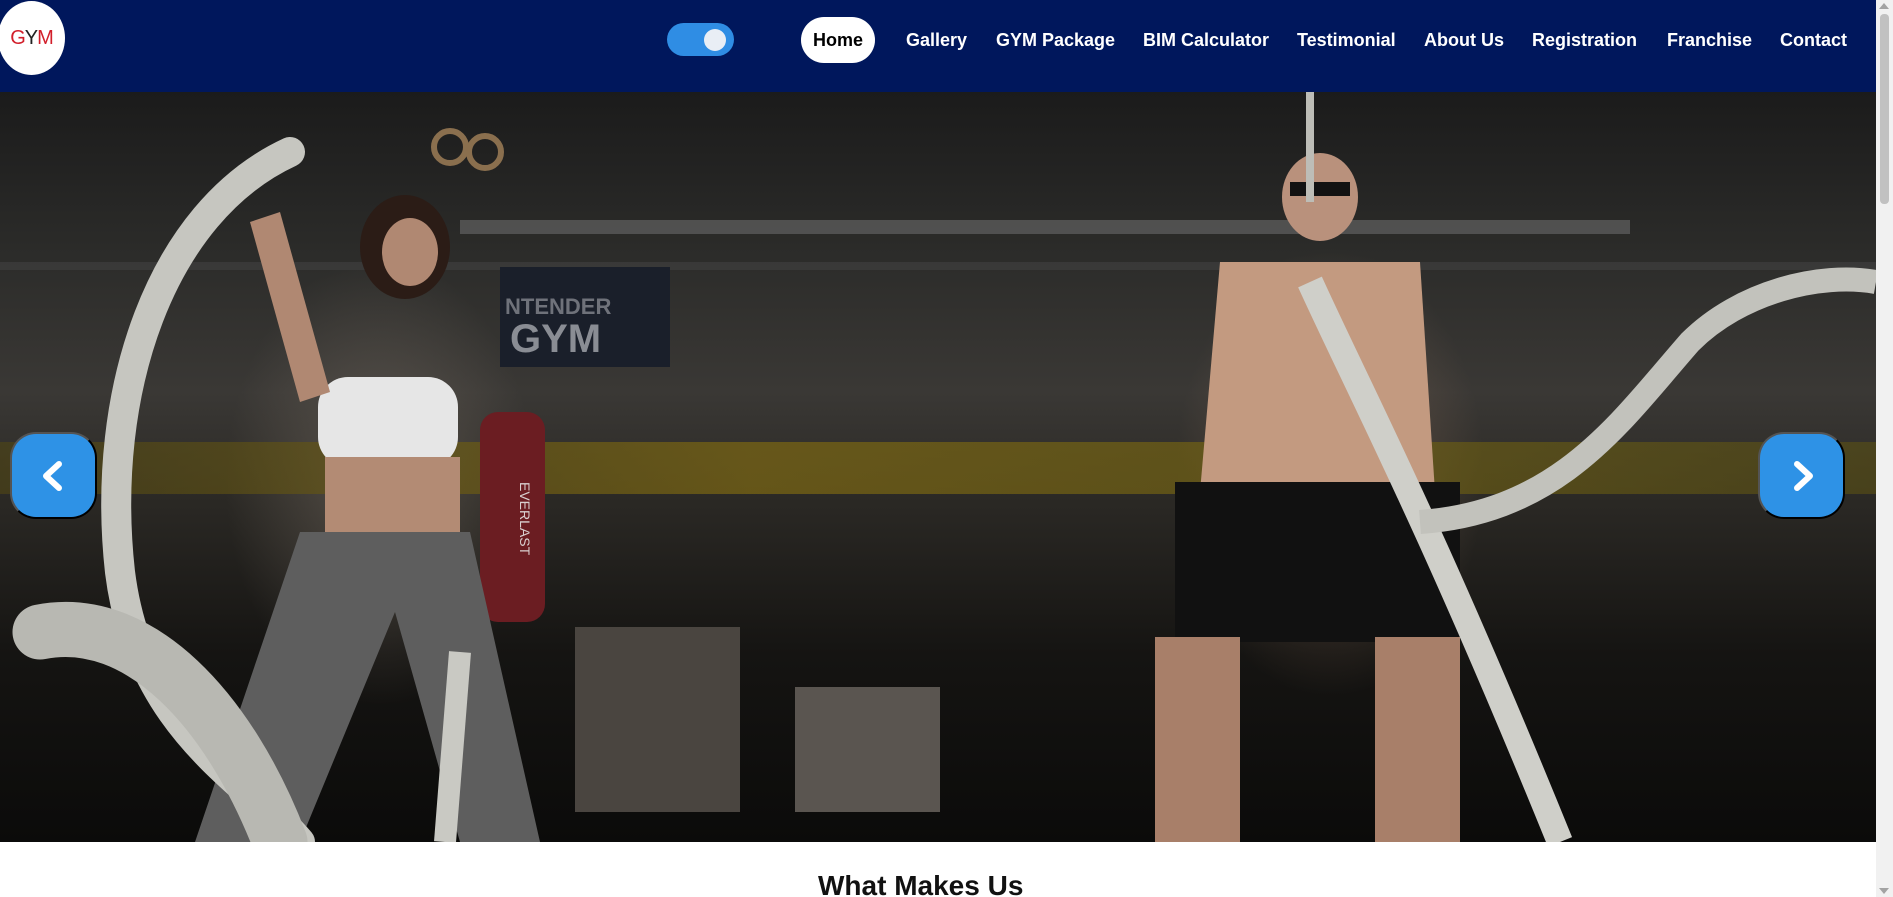  What do you see at coordinates (1320, 197) in the screenshot?
I see `man-head` at bounding box center [1320, 197].